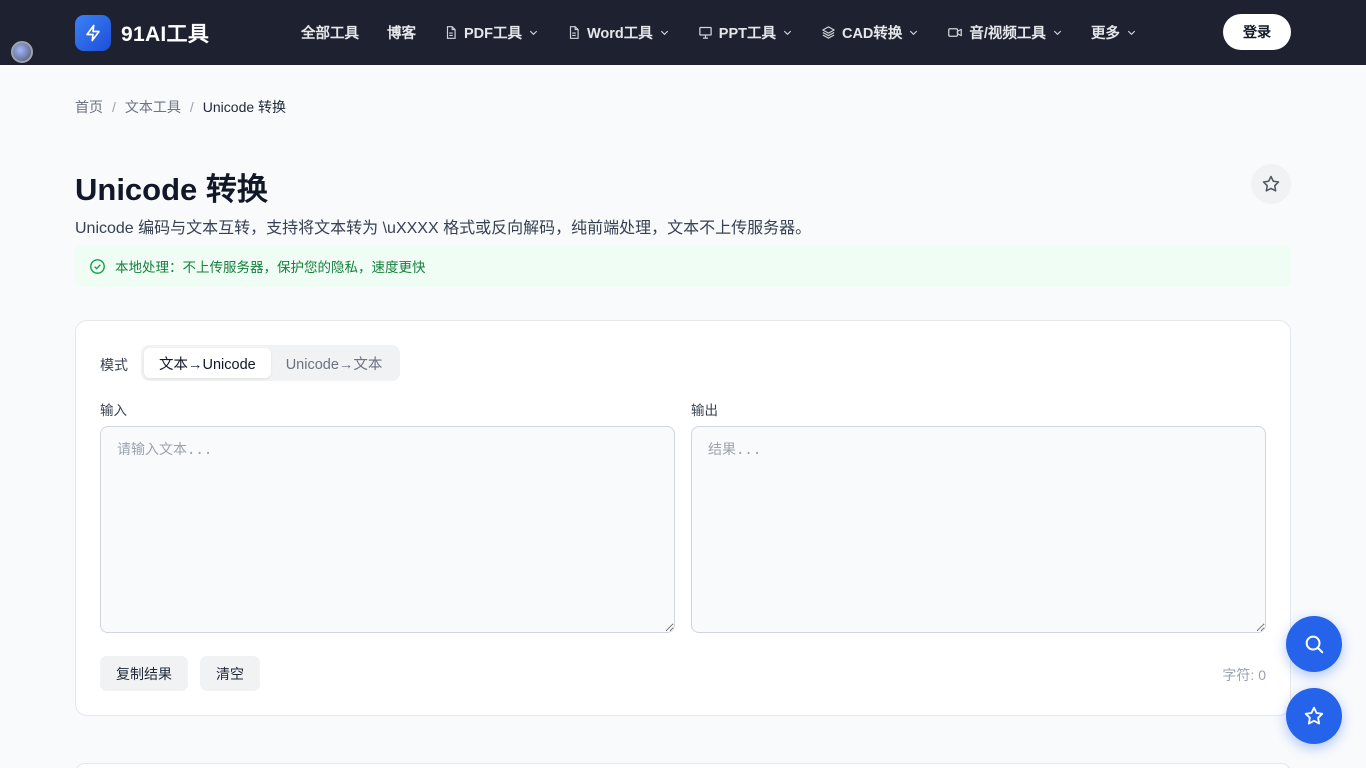 Image resolution: width=1366 pixels, height=768 pixels. What do you see at coordinates (705, 32) in the screenshot?
I see `presentation-icon` at bounding box center [705, 32].